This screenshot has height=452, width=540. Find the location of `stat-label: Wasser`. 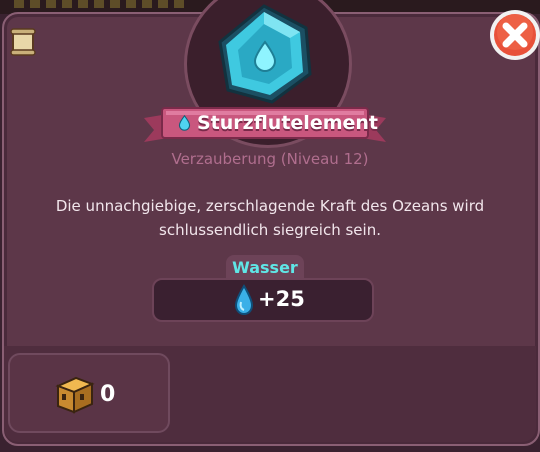

stat-label: Wasser is located at coordinates (265, 267).